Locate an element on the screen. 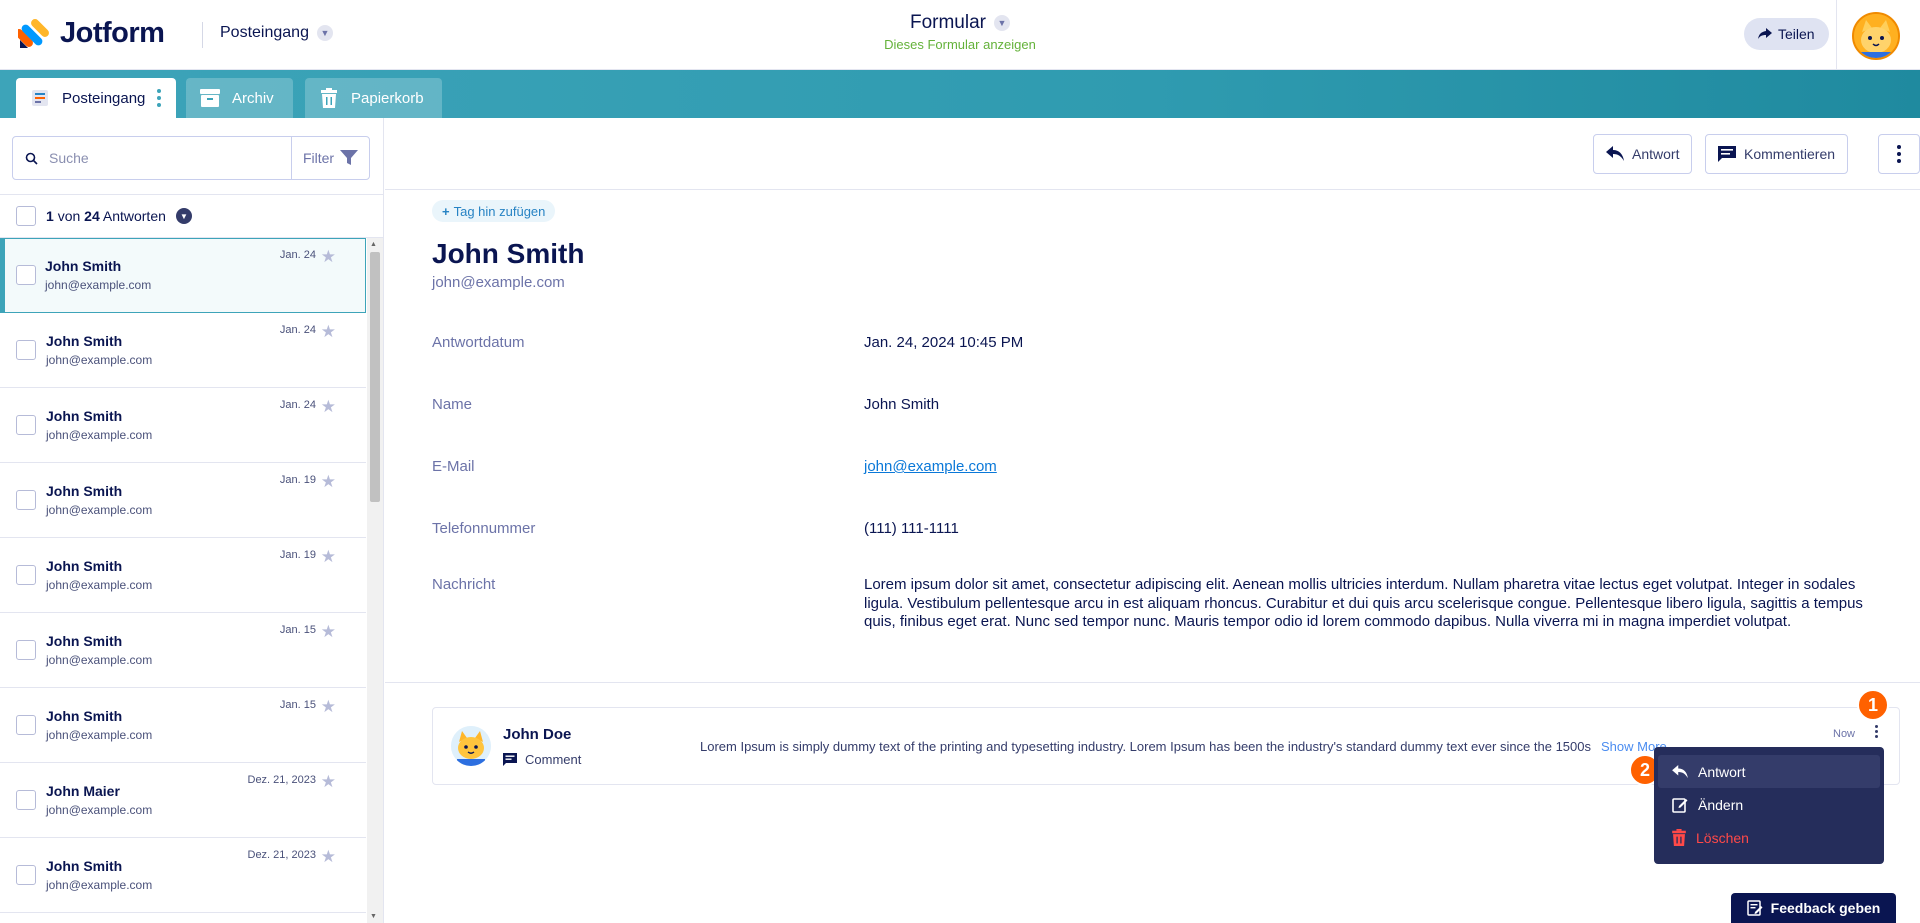 The image size is (1920, 923). filter-button: Filter is located at coordinates (330, 158).